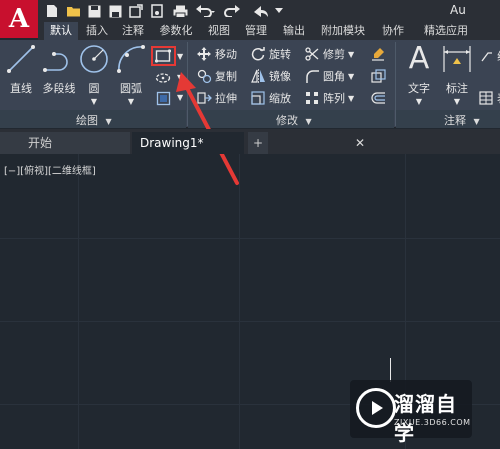 The height and width of the screenshot is (449, 500). Describe the element at coordinates (393, 31) in the screenshot. I see `tab-collaborate: 协作` at that location.